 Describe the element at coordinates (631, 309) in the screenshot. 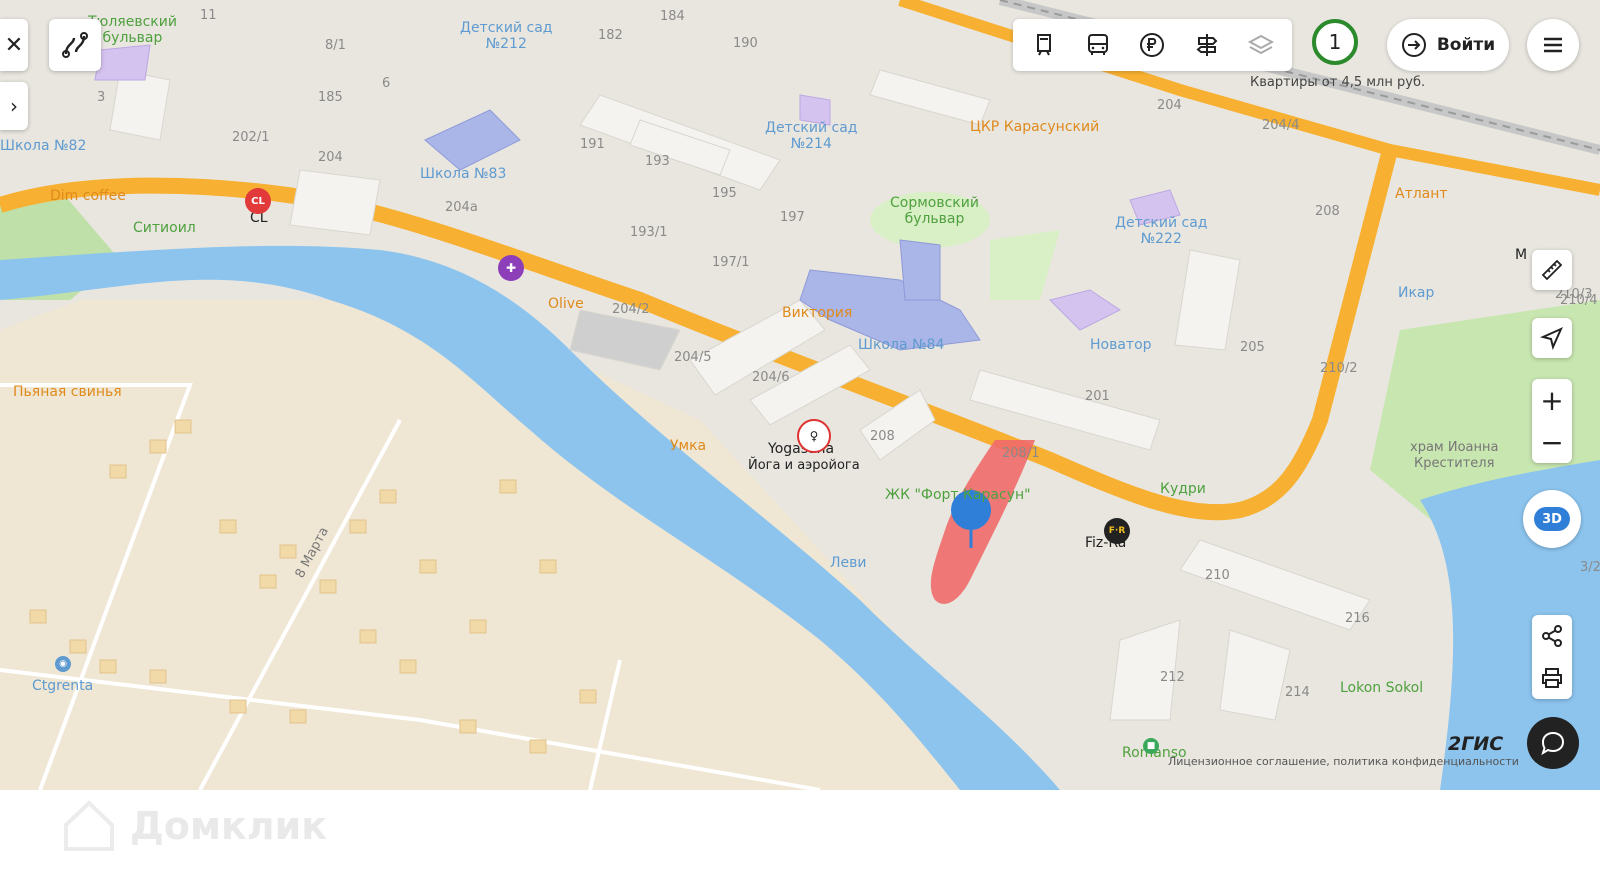

I see `house-number: 204/2` at that location.